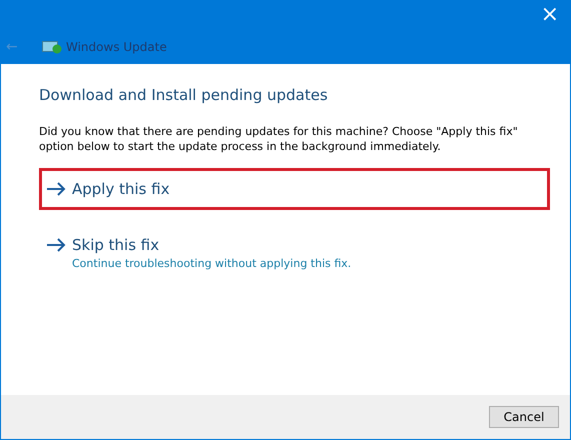  Describe the element at coordinates (121, 189) in the screenshot. I see `option-label: Apply this fix` at that location.